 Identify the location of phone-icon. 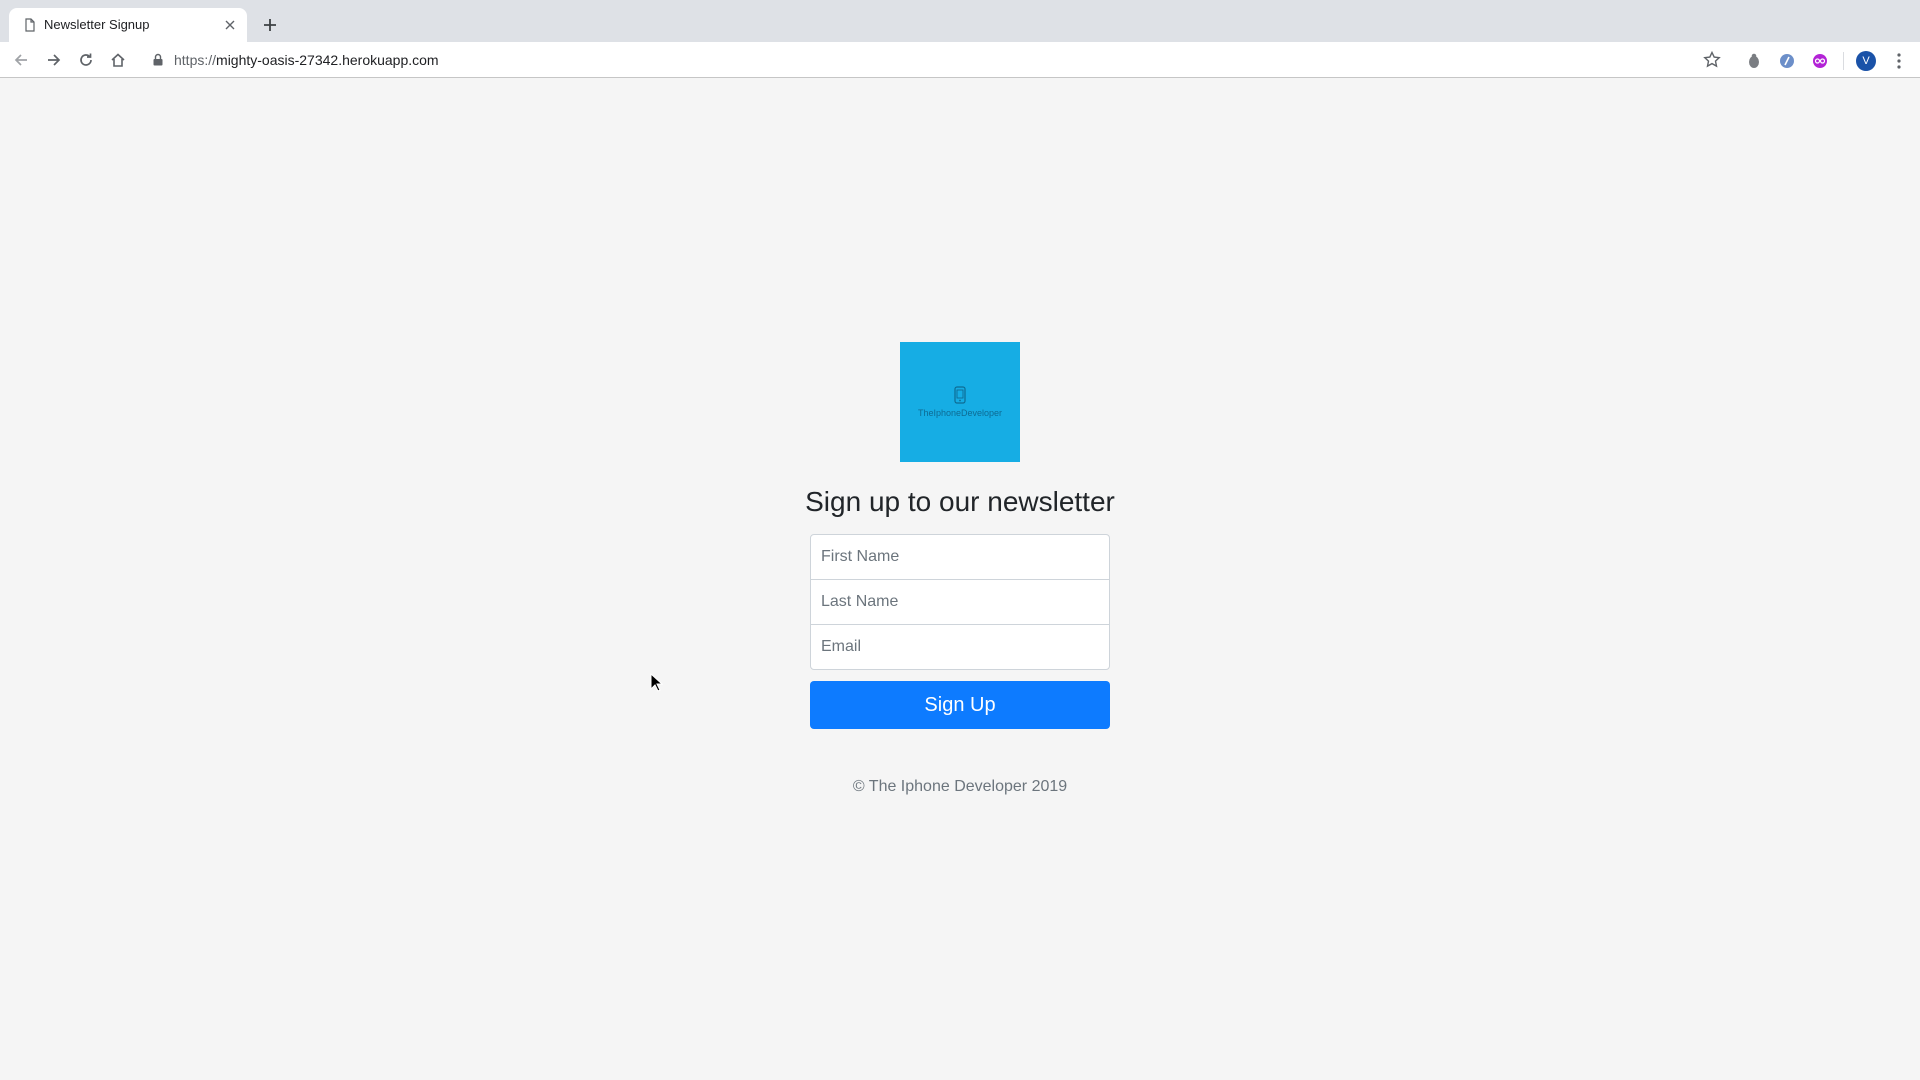
(960, 395).